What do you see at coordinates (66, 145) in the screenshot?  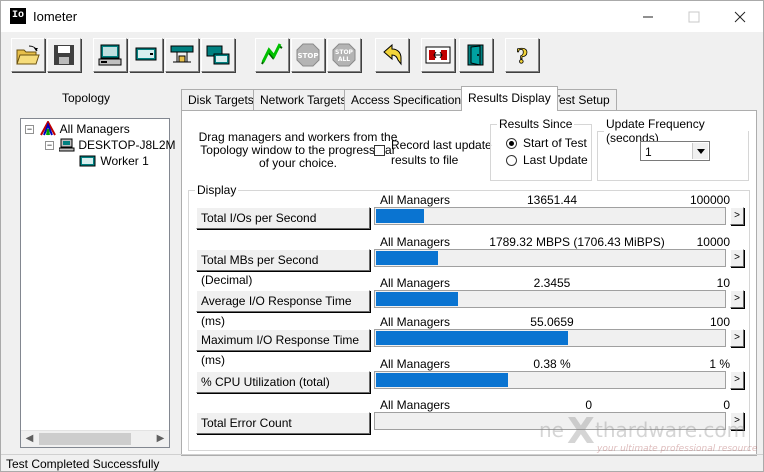 I see `computer-icon` at bounding box center [66, 145].